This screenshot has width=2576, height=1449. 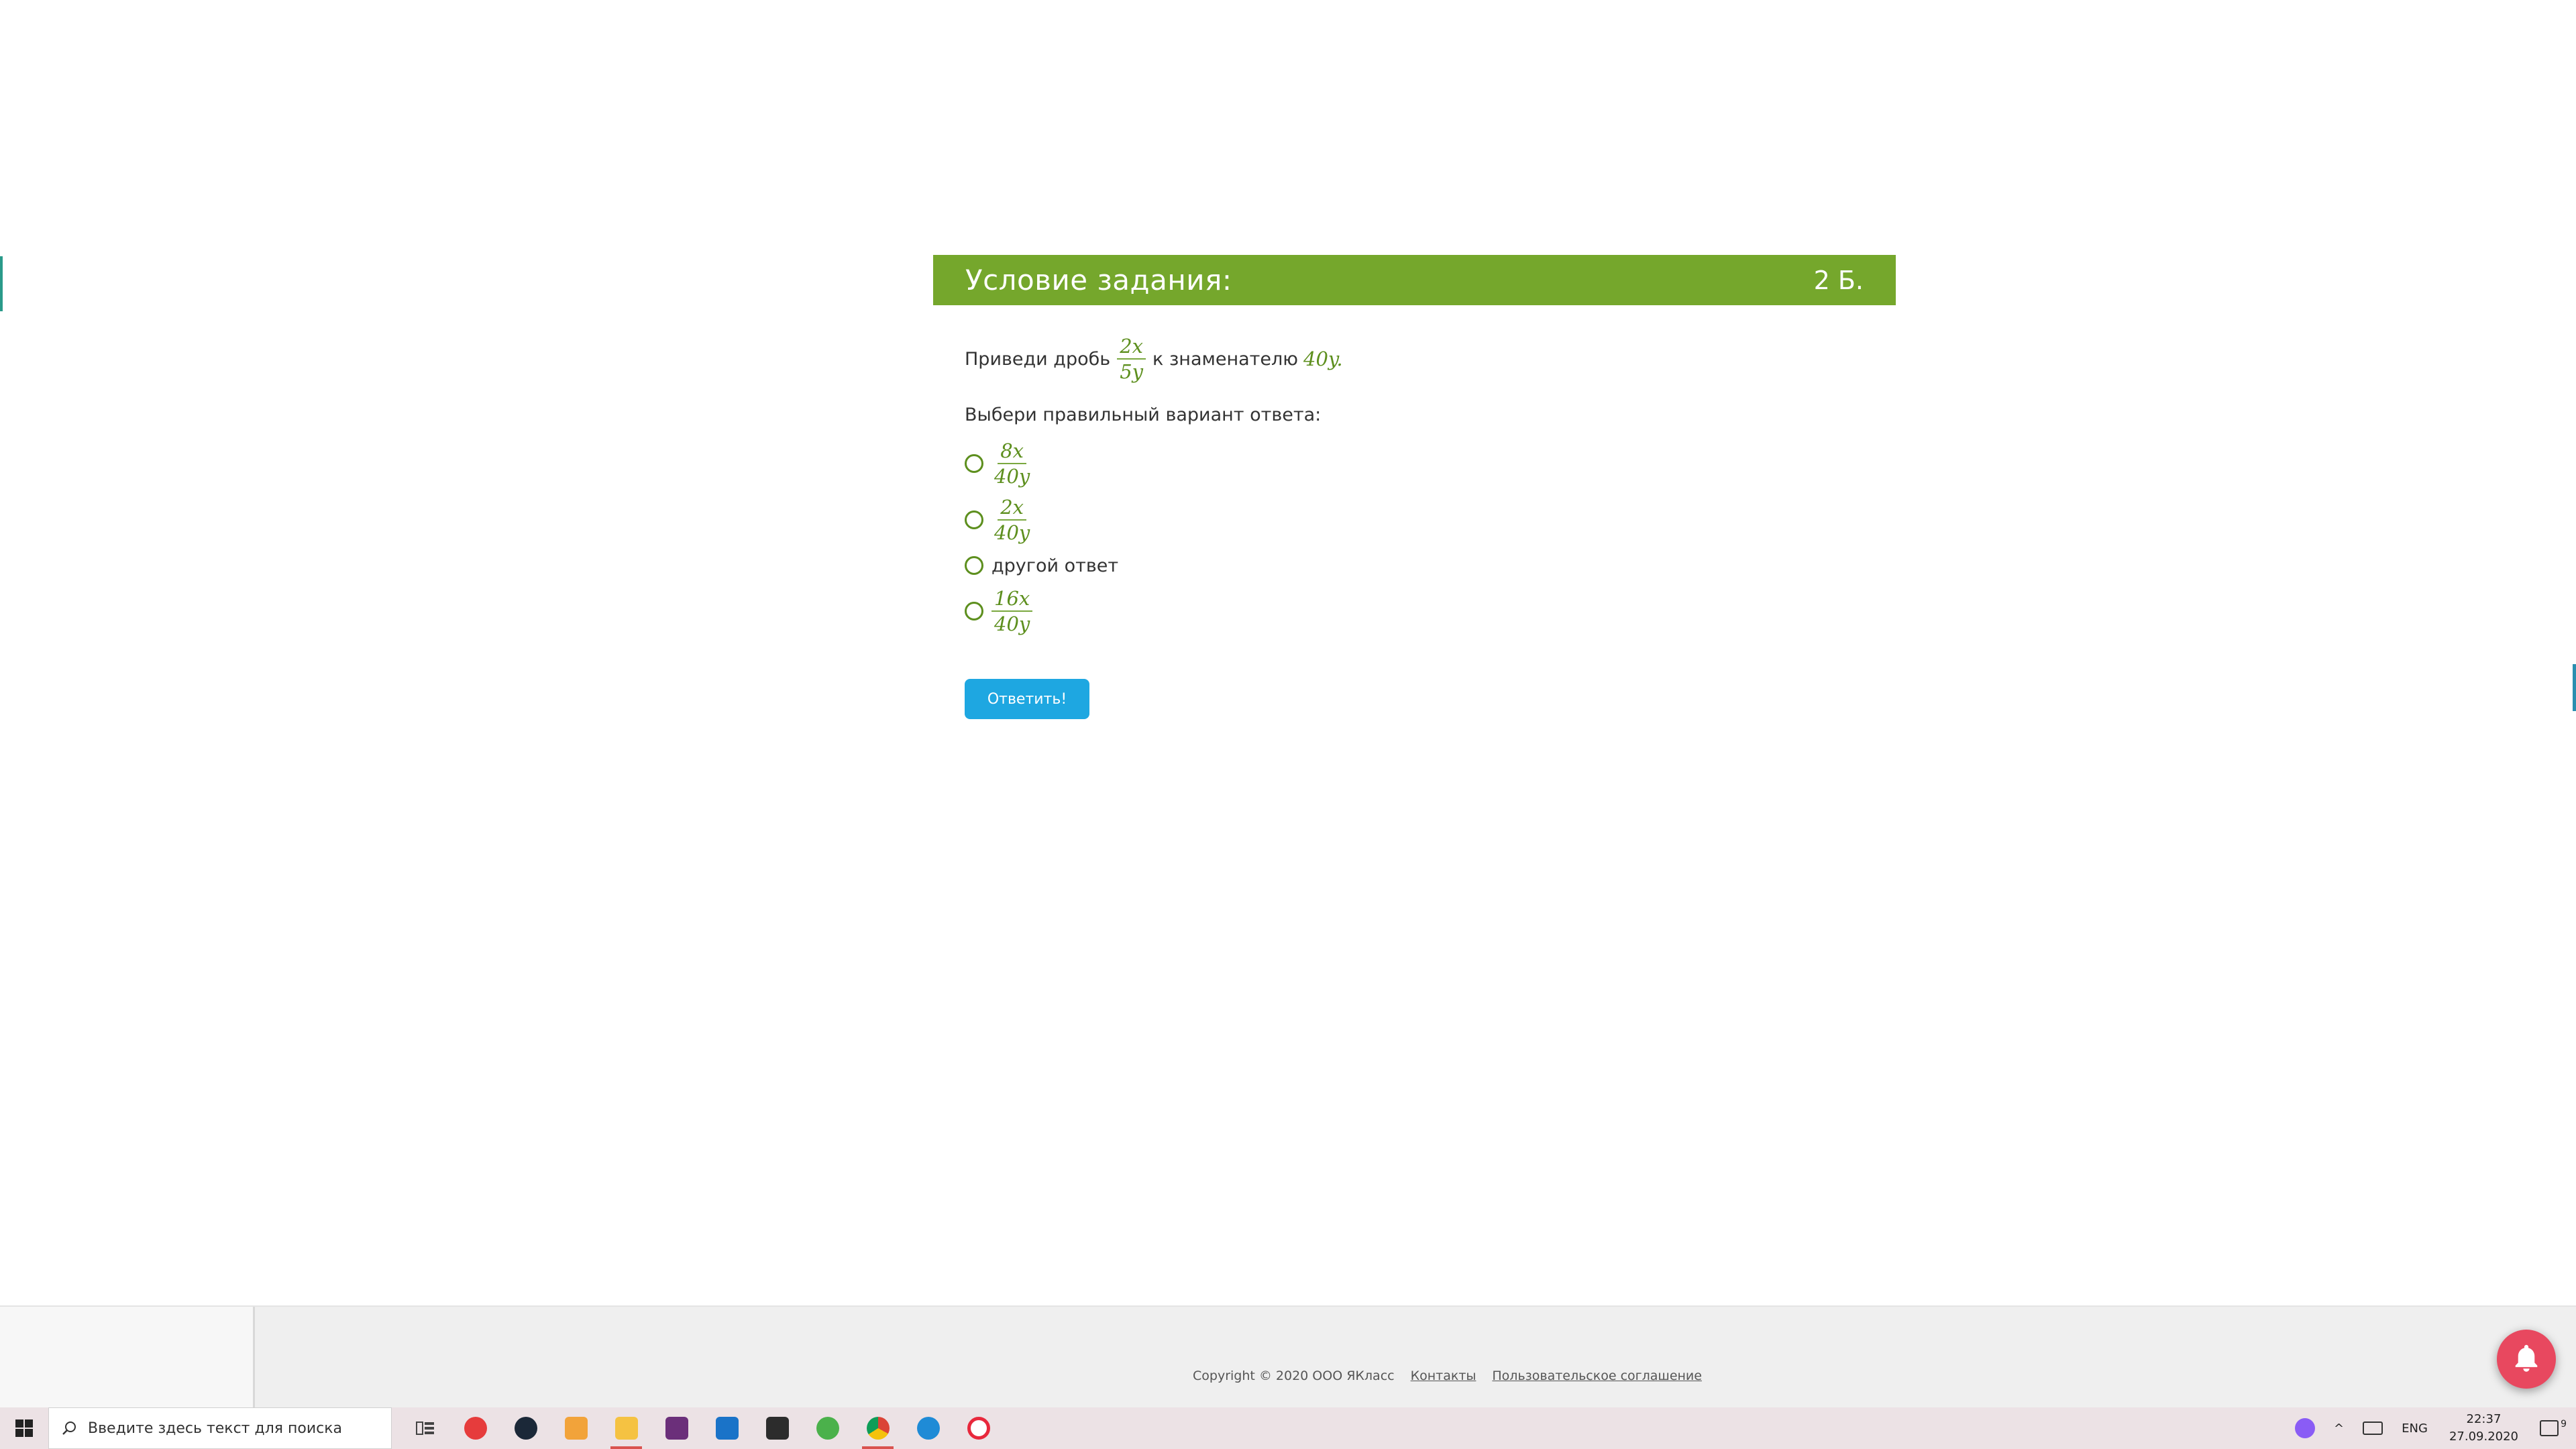 I want to click on opera-icon, so click(x=978, y=1428).